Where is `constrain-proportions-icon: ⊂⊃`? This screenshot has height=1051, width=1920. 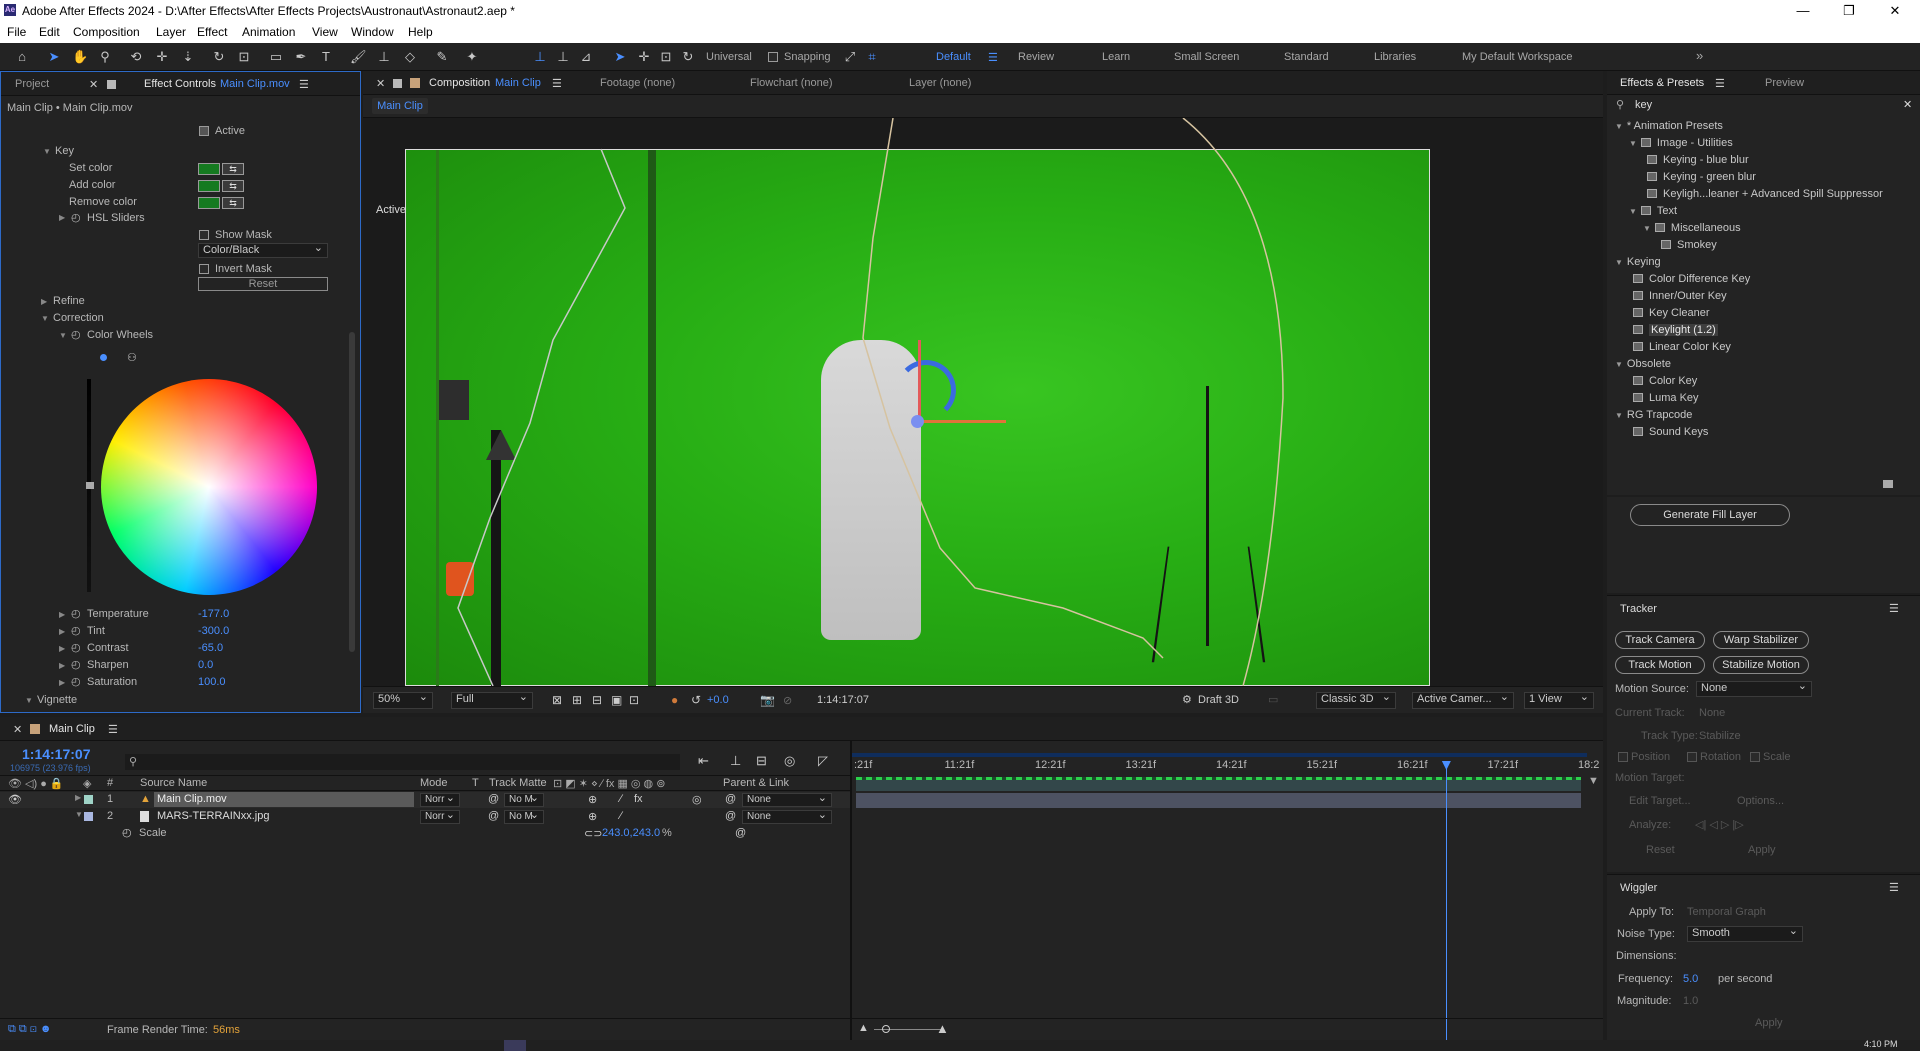 constrain-proportions-icon: ⊂⊃ is located at coordinates (593, 833).